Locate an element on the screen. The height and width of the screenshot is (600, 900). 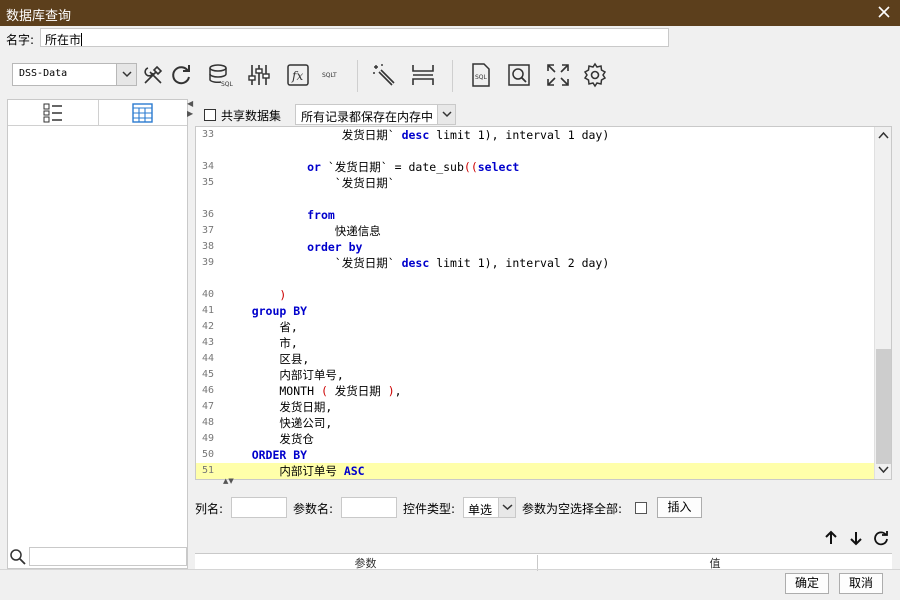
param-name-label: 参数名: is located at coordinates (313, 509).